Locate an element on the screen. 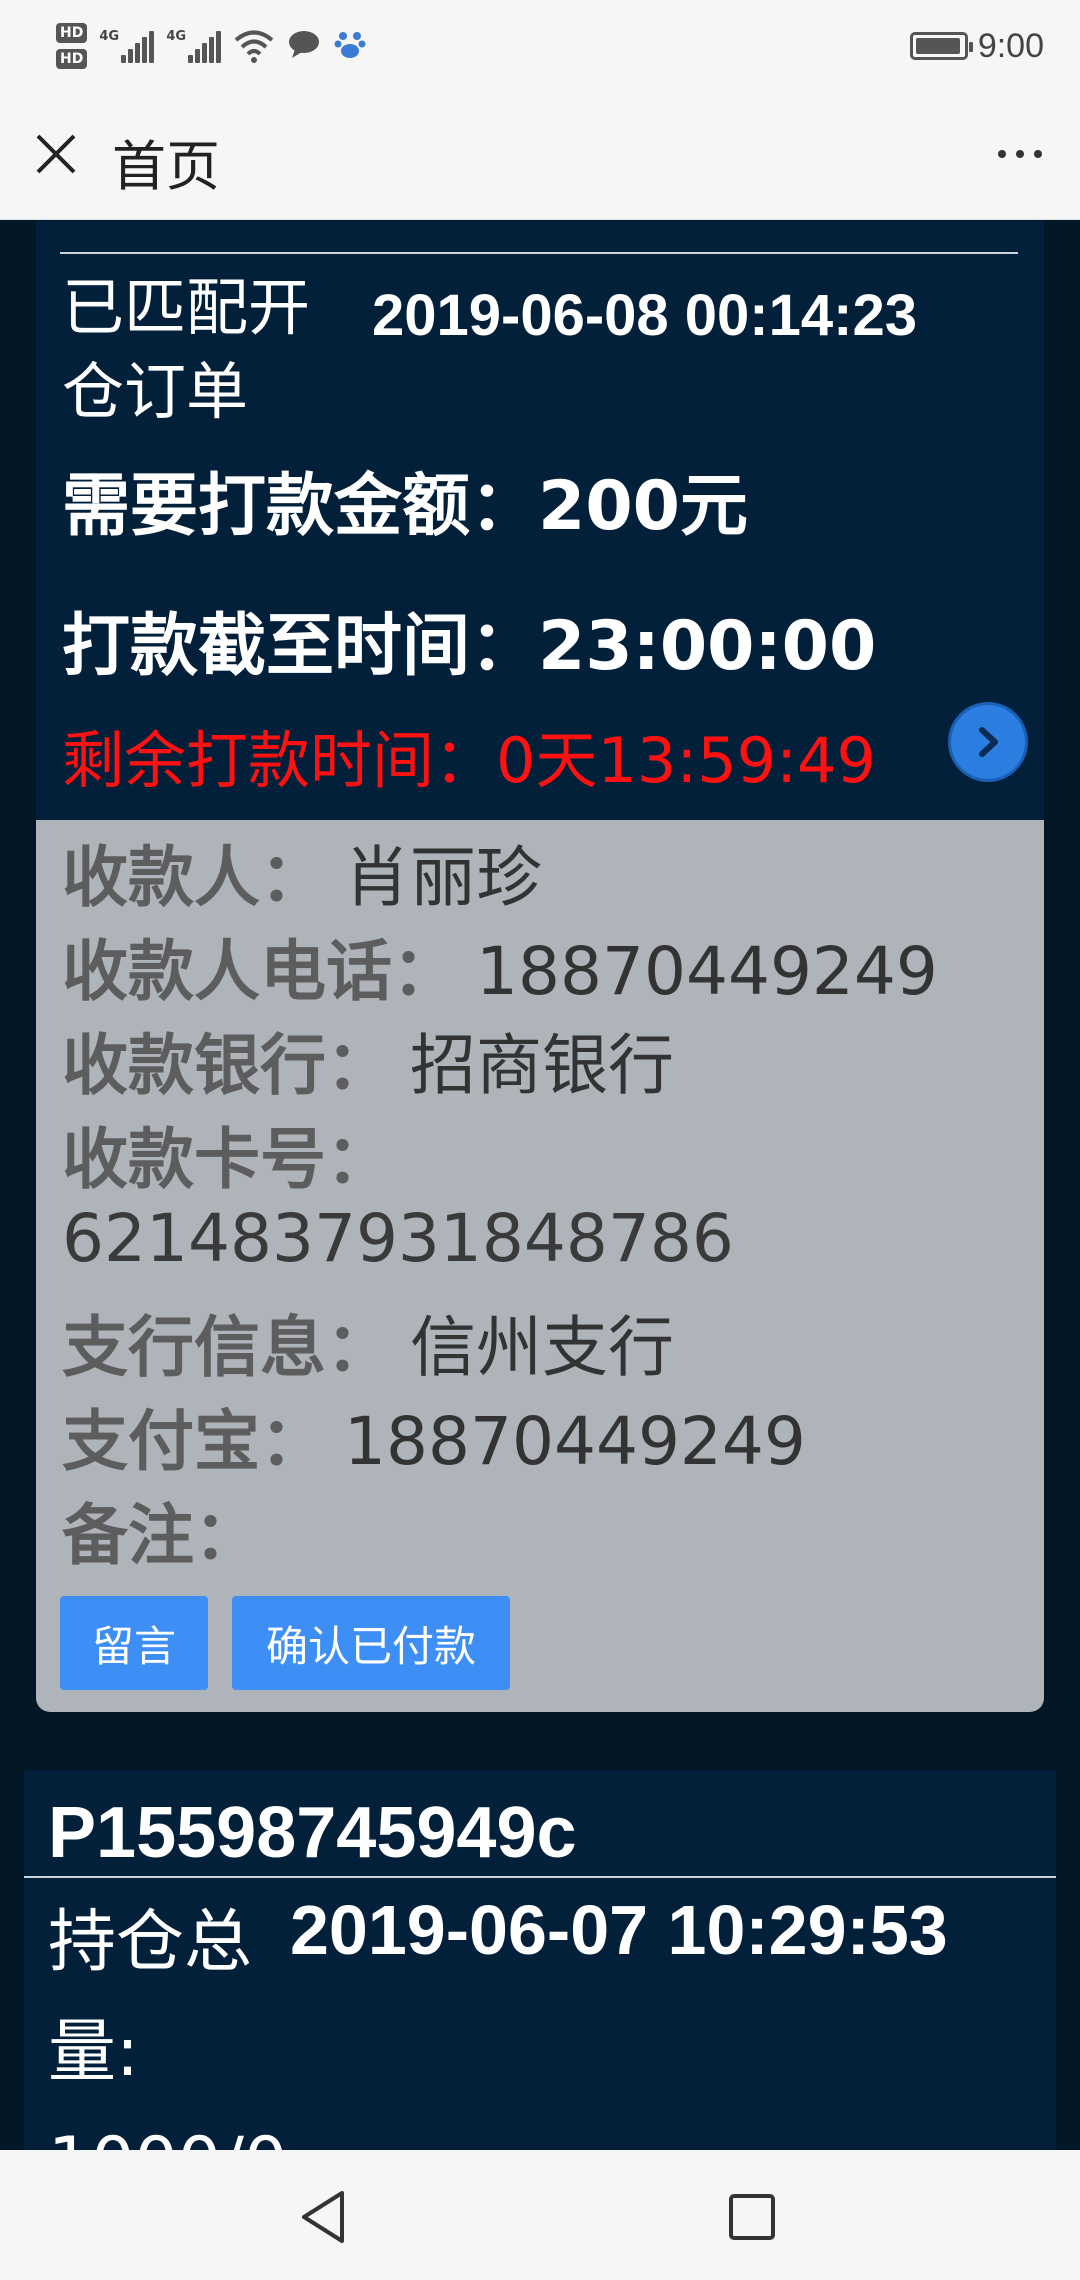 The image size is (1080, 2280). back-button is located at coordinates (323, 2217).